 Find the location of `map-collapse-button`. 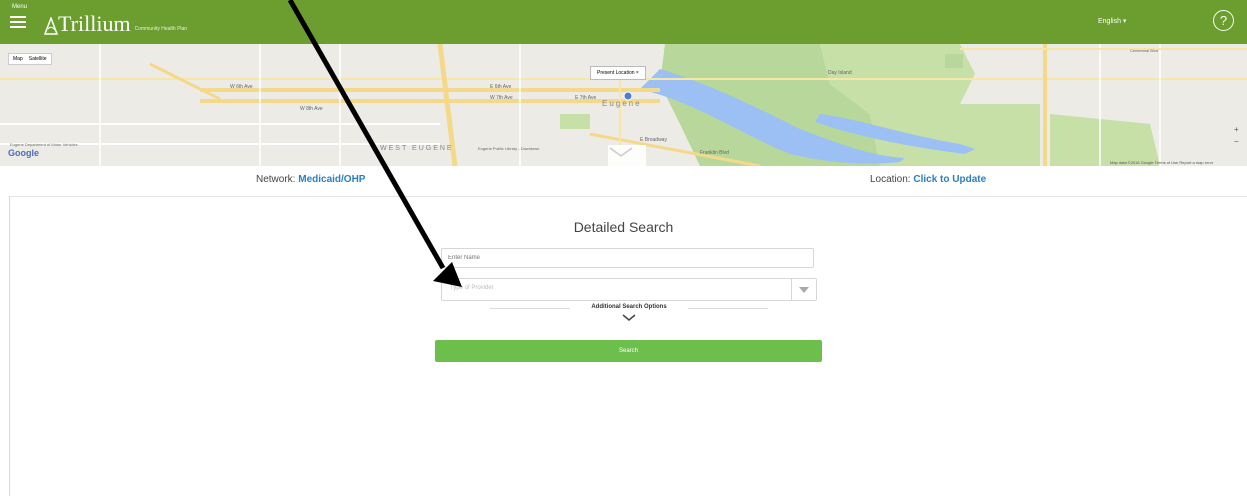

map-collapse-button is located at coordinates (627, 155).